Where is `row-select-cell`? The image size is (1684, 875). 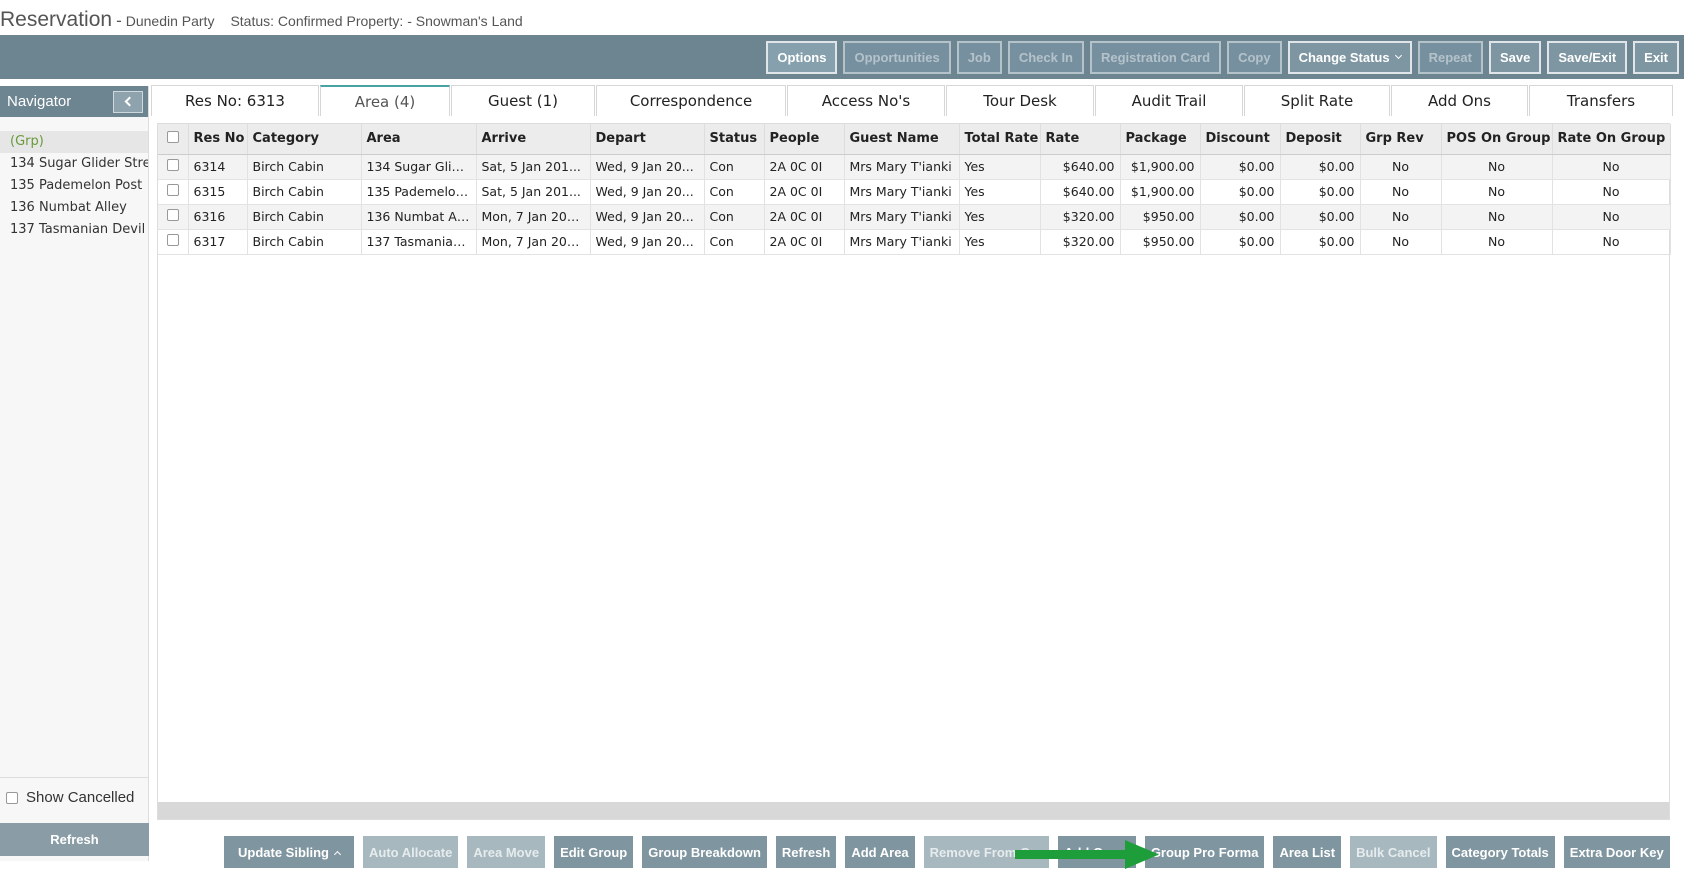 row-select-cell is located at coordinates (173, 192).